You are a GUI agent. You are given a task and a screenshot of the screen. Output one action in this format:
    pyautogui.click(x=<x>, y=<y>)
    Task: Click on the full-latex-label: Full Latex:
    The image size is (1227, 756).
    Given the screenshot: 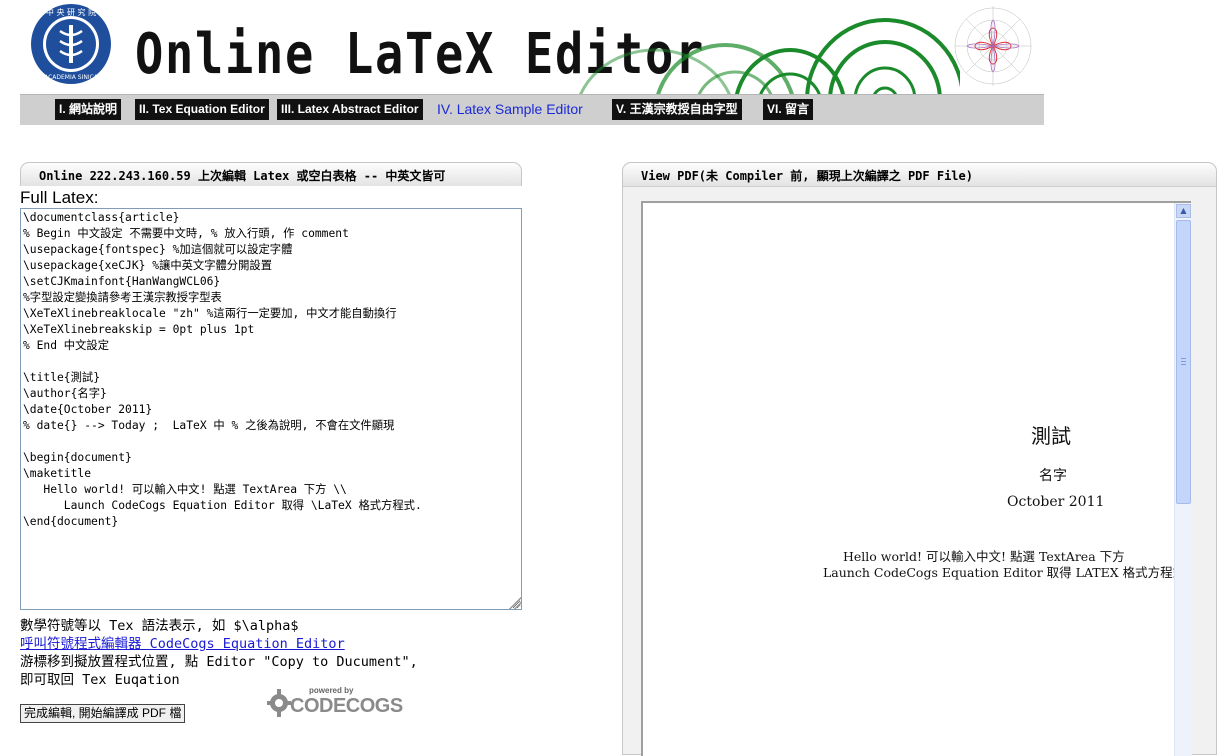 What is the action you would take?
    pyautogui.click(x=59, y=197)
    